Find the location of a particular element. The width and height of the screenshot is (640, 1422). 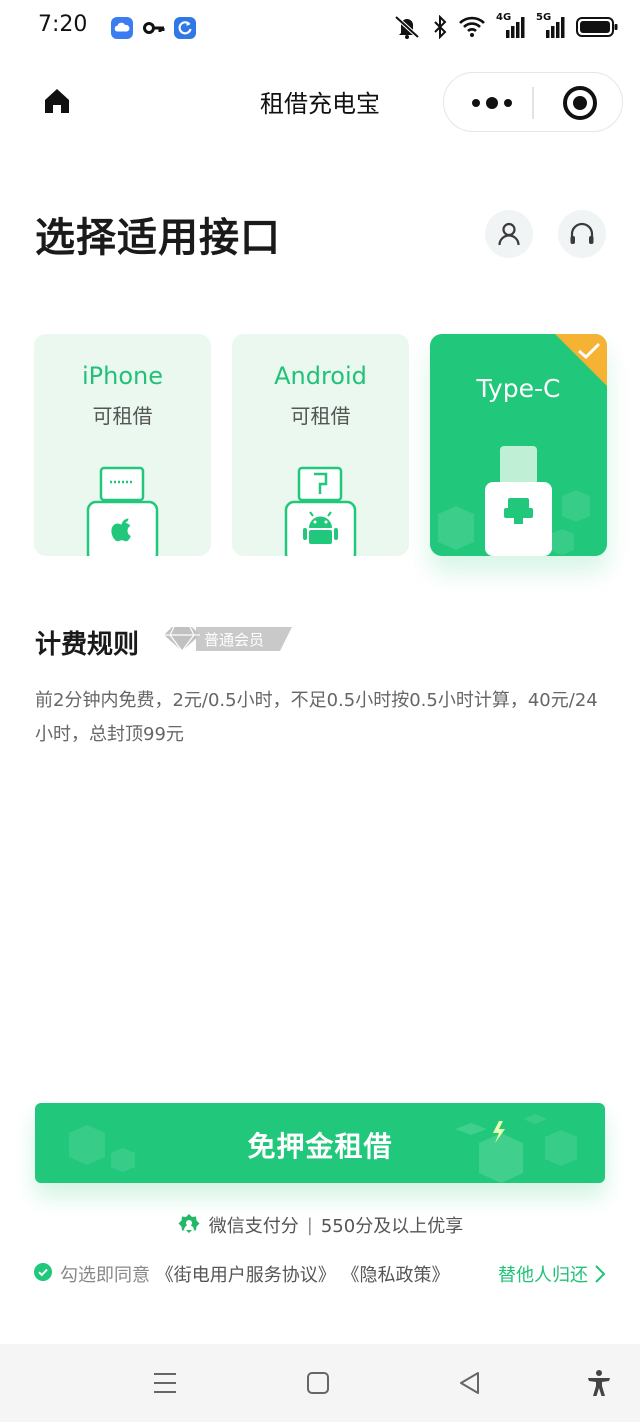

wifi-icon is located at coordinates (472, 26).